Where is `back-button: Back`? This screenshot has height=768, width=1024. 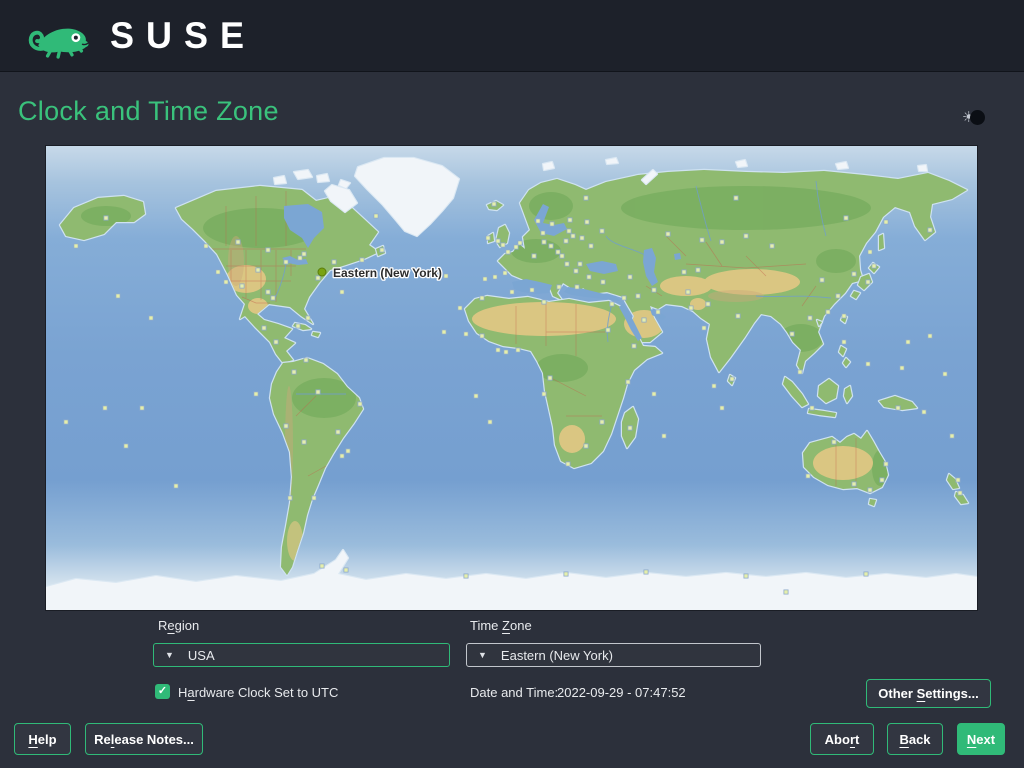
back-button: Back is located at coordinates (915, 739).